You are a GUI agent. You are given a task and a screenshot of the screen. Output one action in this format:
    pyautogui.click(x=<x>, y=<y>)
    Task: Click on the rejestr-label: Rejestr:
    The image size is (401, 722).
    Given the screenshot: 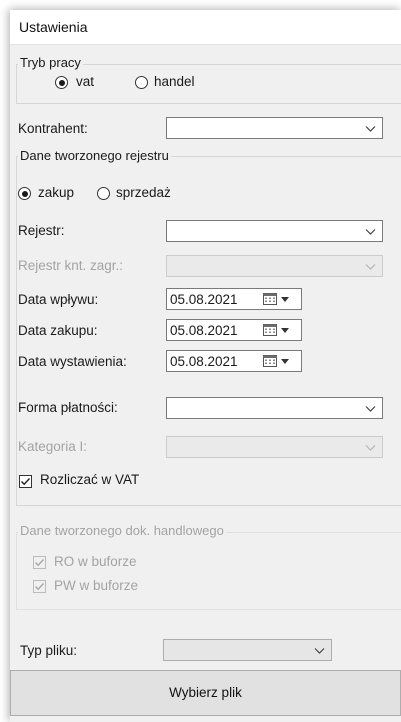 What is the action you would take?
    pyautogui.click(x=41, y=230)
    